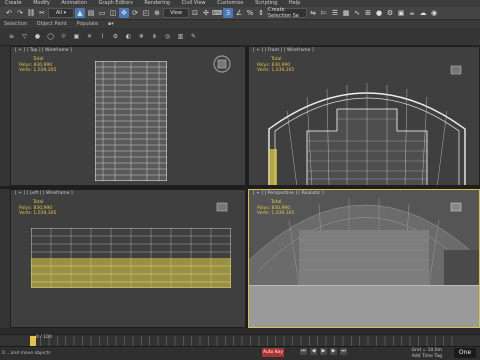 This screenshot has width=480, height=360. I want to click on shape-icon: ◯, so click(50, 36).